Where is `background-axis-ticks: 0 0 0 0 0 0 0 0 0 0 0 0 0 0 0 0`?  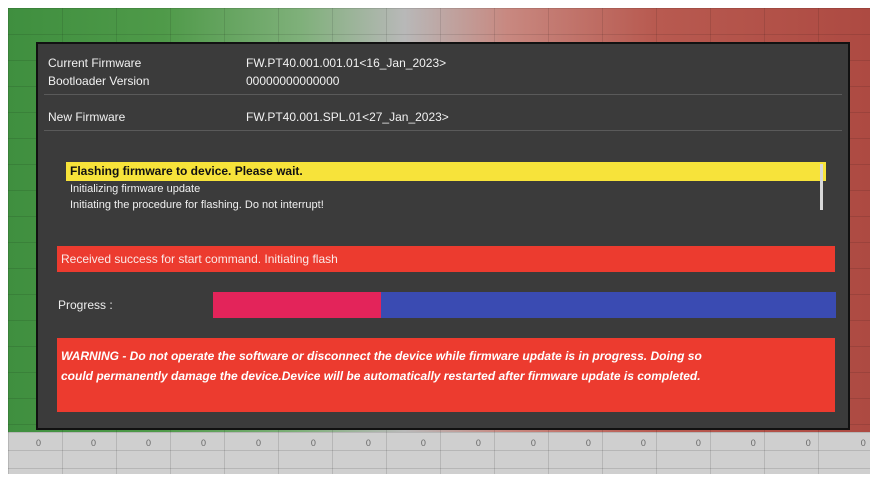
background-axis-ticks: 0 0 0 0 0 0 0 0 0 0 0 0 0 0 0 0 is located at coordinates (451, 445).